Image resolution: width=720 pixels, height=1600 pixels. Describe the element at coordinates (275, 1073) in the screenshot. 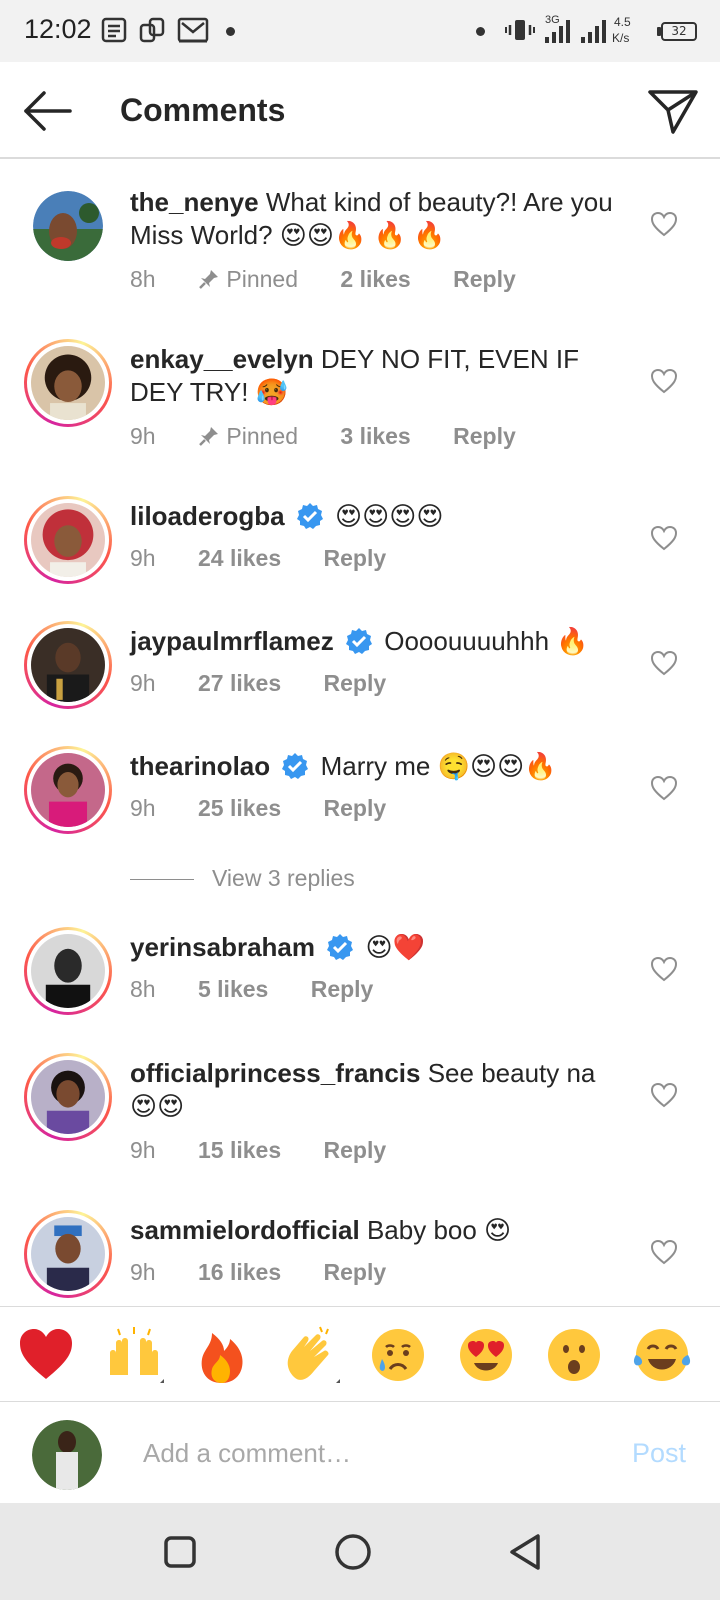

I see `comment-username: officialprincess_francis` at that location.